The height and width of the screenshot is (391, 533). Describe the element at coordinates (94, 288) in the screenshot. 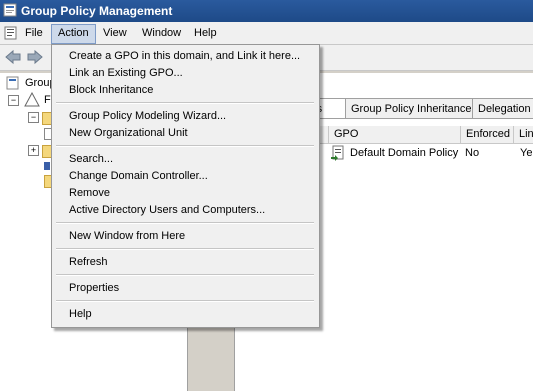

I see `menu-item-properties: Properties` at that location.